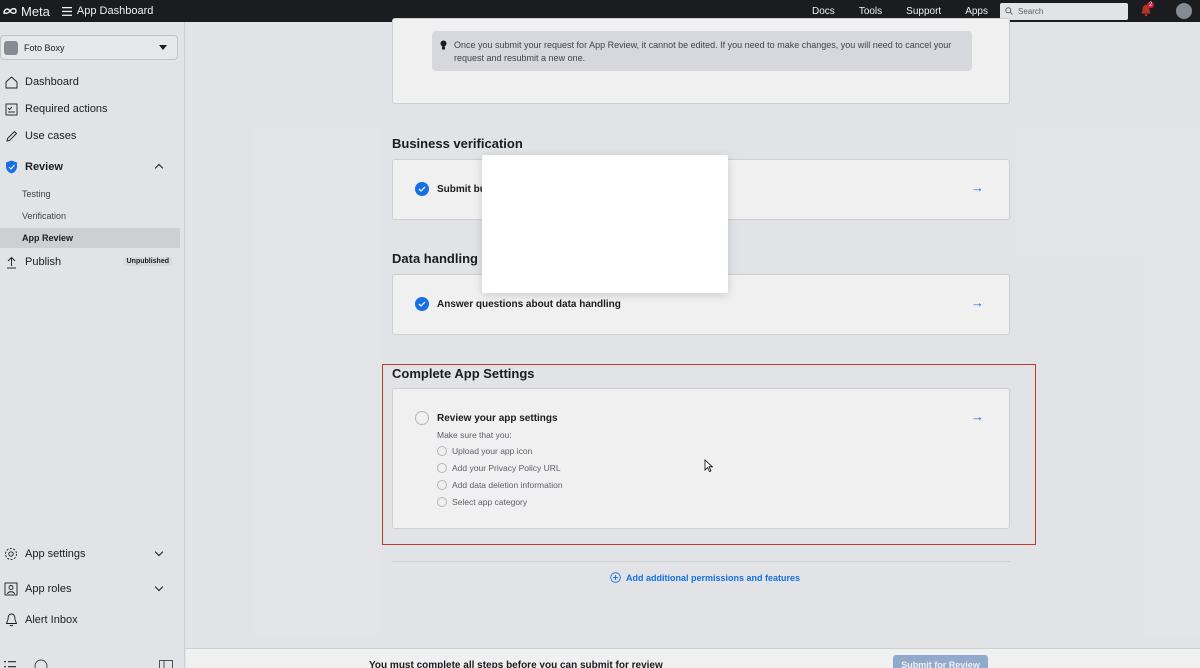  I want to click on sidebar-subitem-testing: Testing, so click(90, 194).